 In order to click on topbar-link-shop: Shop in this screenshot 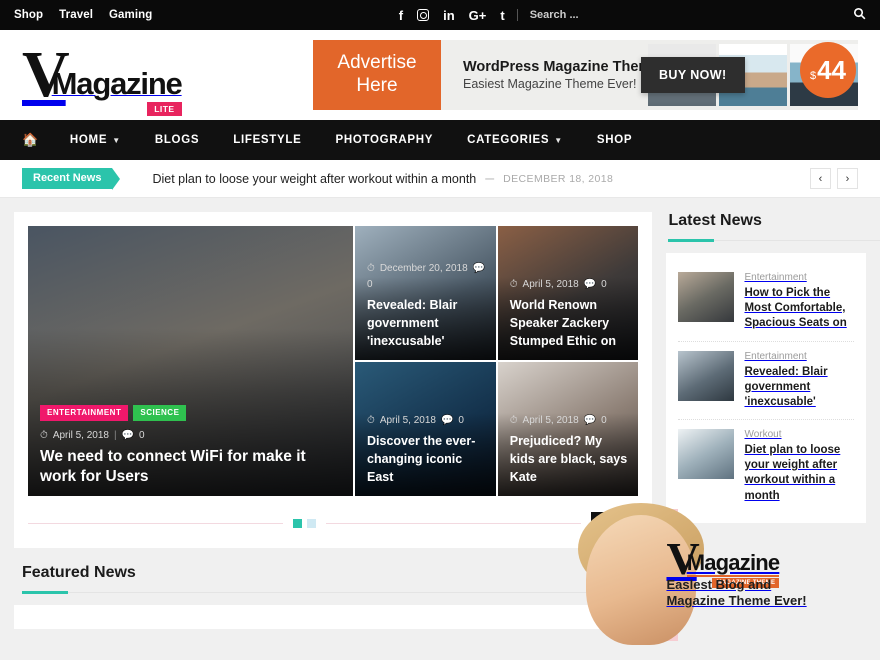, I will do `click(28, 15)`.